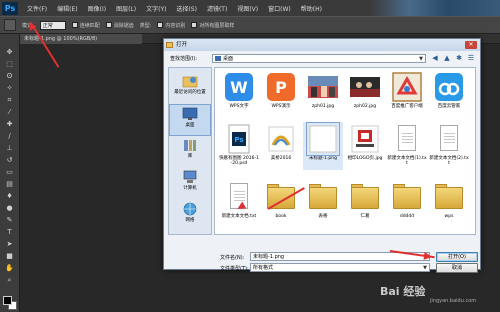  What do you see at coordinates (311, 8) in the screenshot?
I see `menu-help: 帮助(H)` at bounding box center [311, 8].